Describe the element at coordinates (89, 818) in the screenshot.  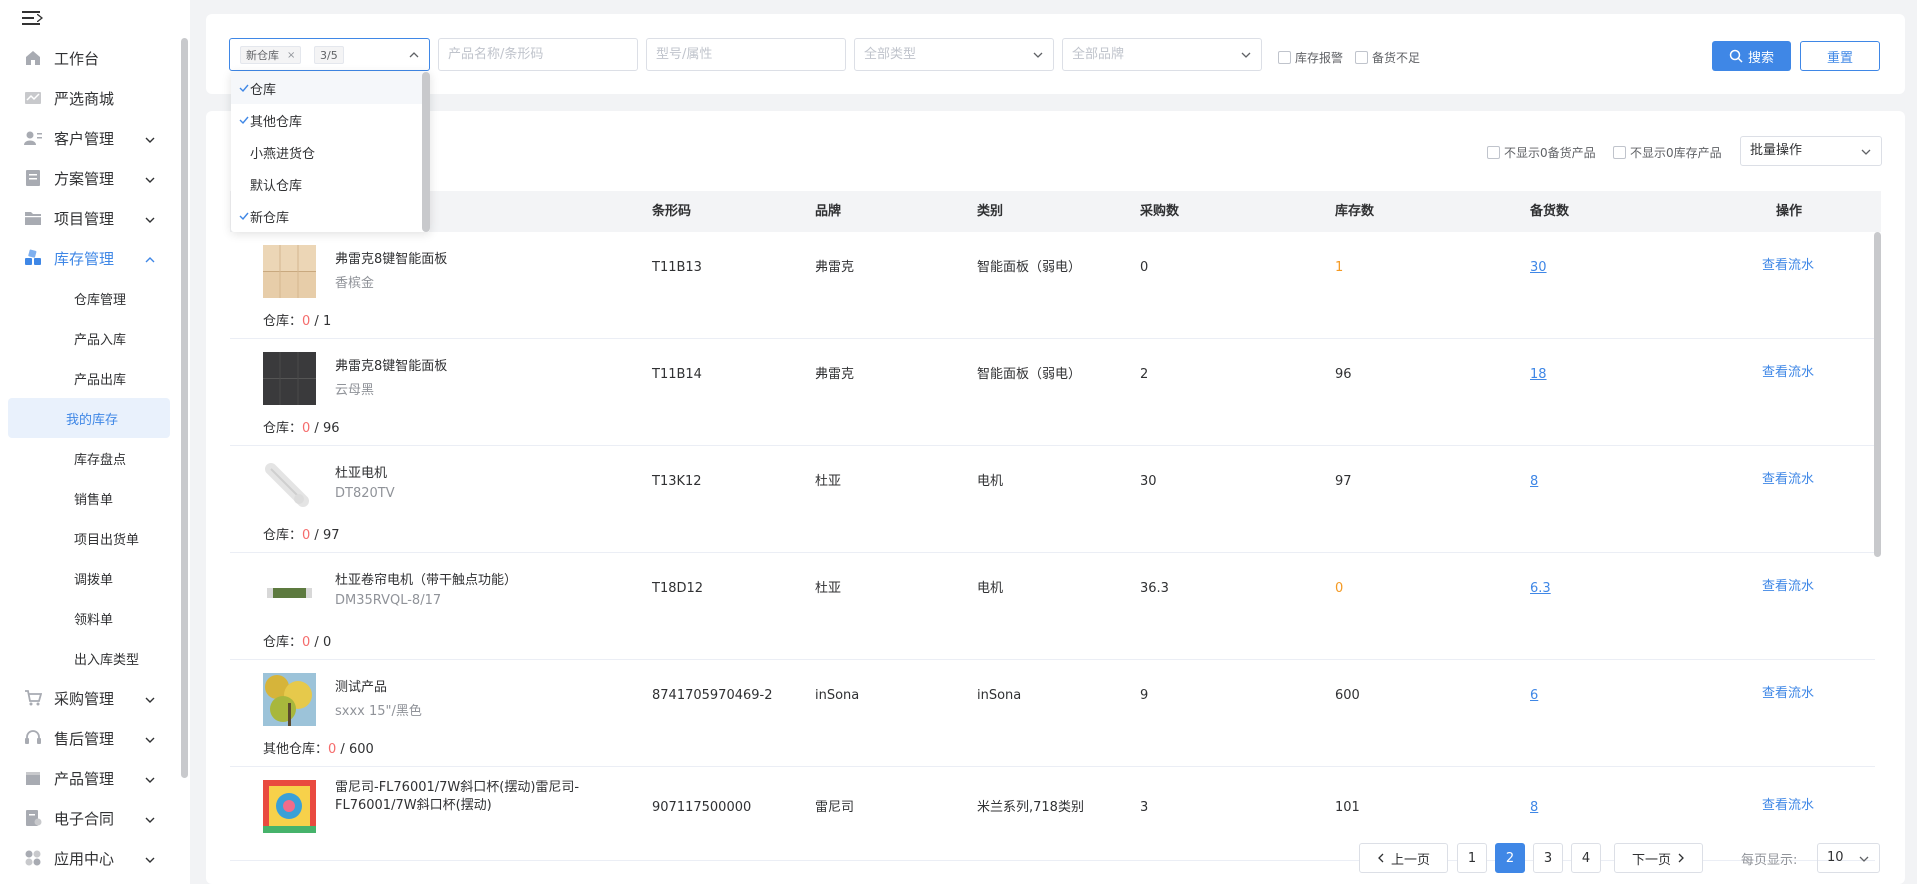
I see `sidebar-item-9: 电子合同` at that location.